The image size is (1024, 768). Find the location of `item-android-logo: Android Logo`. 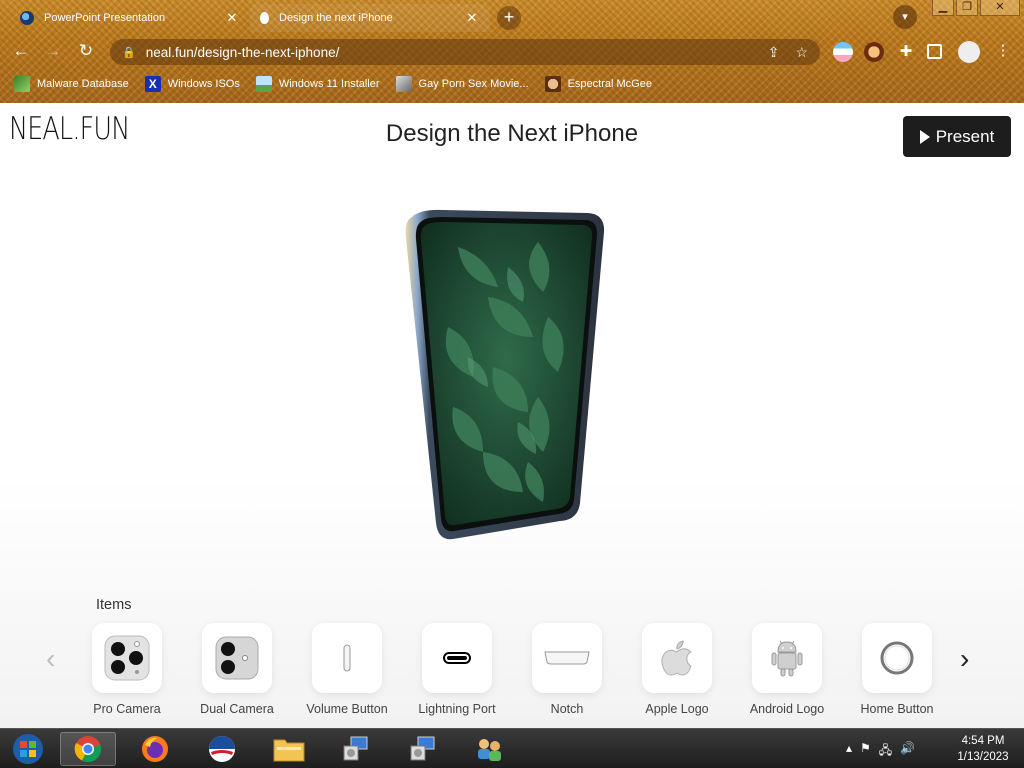

item-android-logo: Android Logo is located at coordinates (787, 669).